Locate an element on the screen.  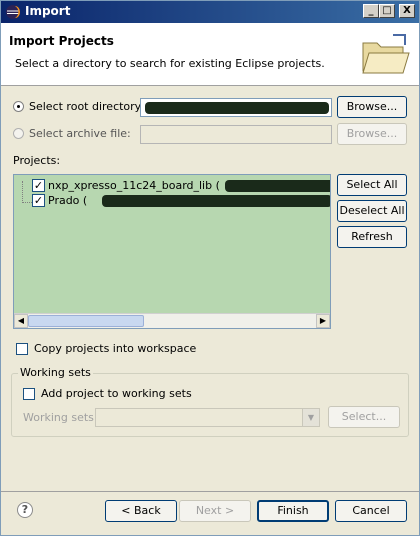
scroll-thumb is located at coordinates (86, 321).